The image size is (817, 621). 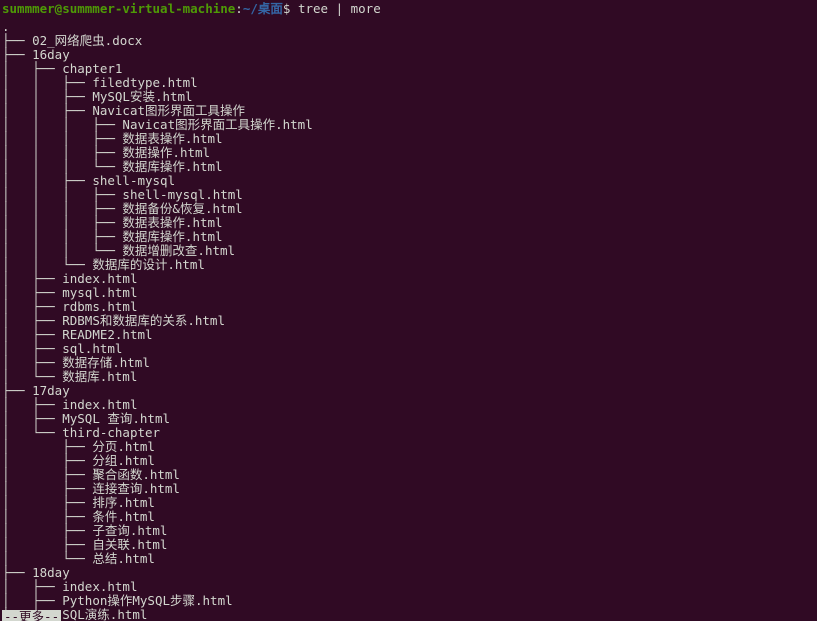 What do you see at coordinates (100, 376) in the screenshot?
I see `tree-entry-name: 数据库.html` at bounding box center [100, 376].